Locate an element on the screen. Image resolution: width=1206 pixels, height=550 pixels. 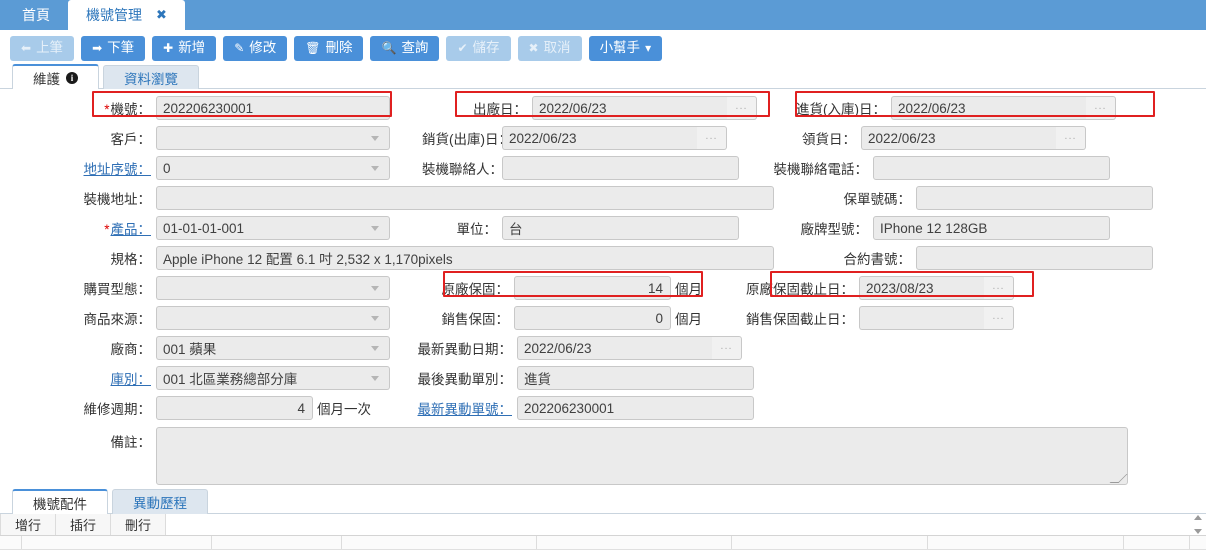
grid-action-bar-filler is located at coordinates (678, 524).